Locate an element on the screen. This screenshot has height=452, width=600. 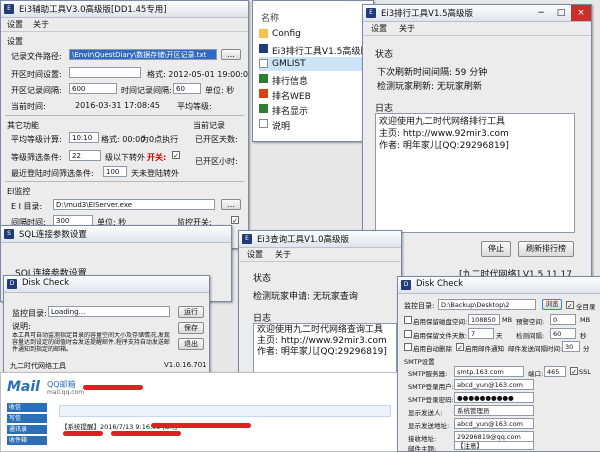
switch-label: 开关: is located at coordinates (157, 157).